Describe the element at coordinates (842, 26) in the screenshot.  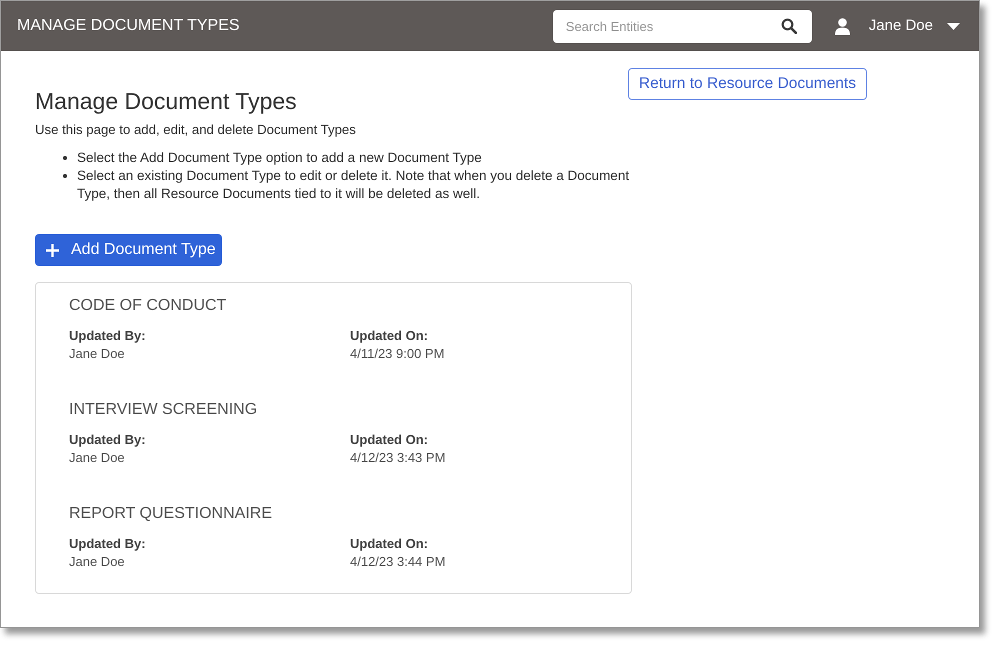
I see `user-icon` at that location.